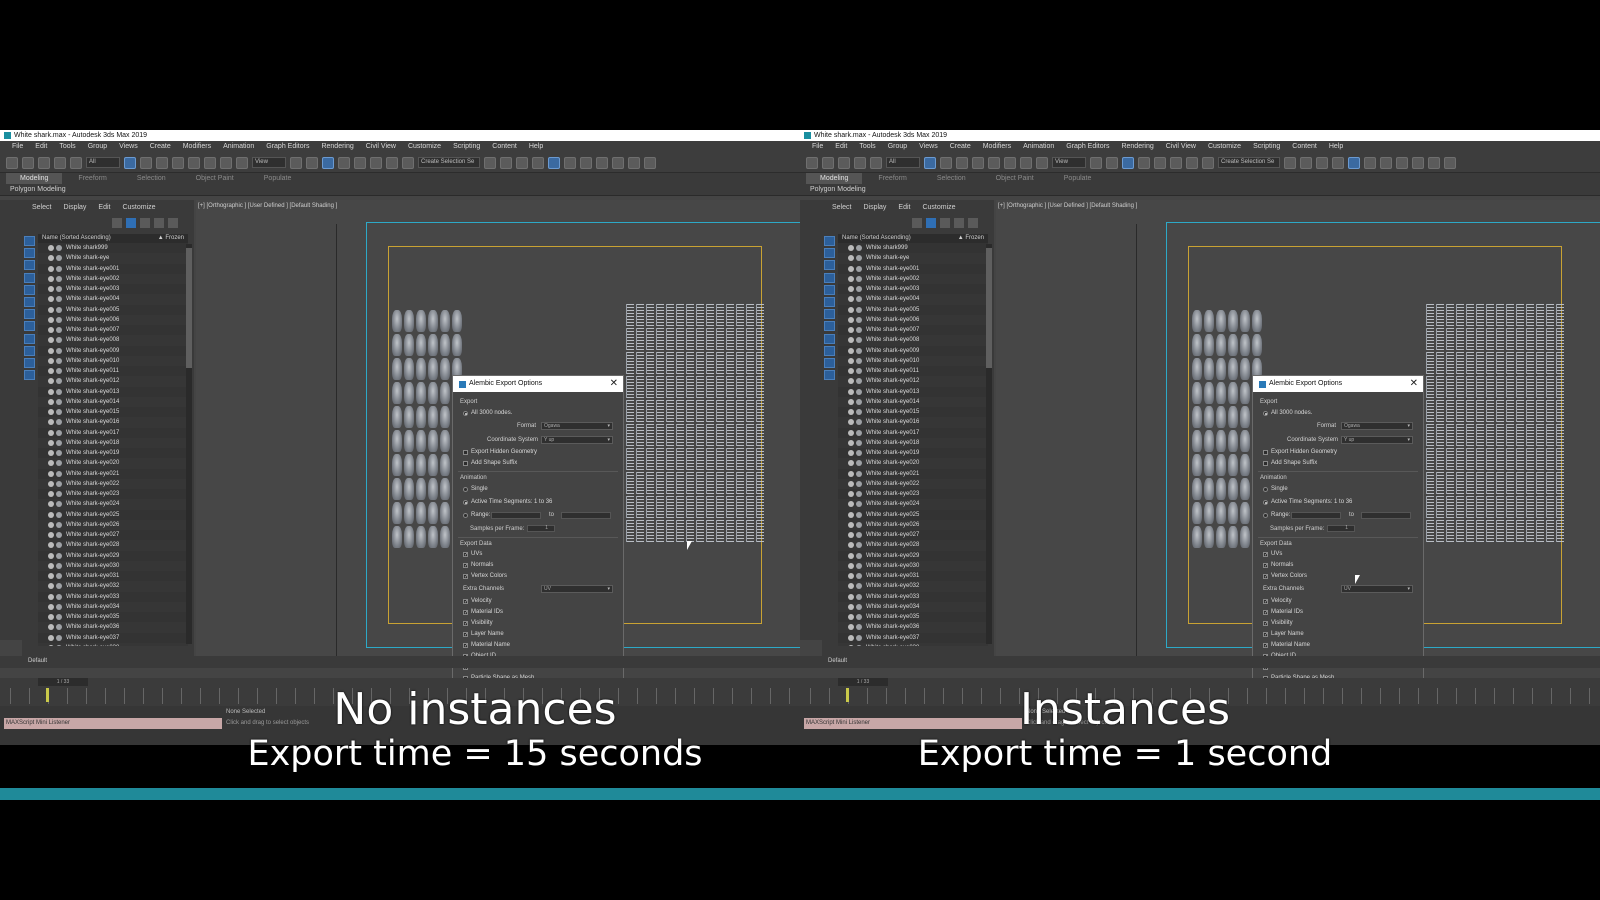  I want to click on frozen-filter-icon, so click(829, 362).